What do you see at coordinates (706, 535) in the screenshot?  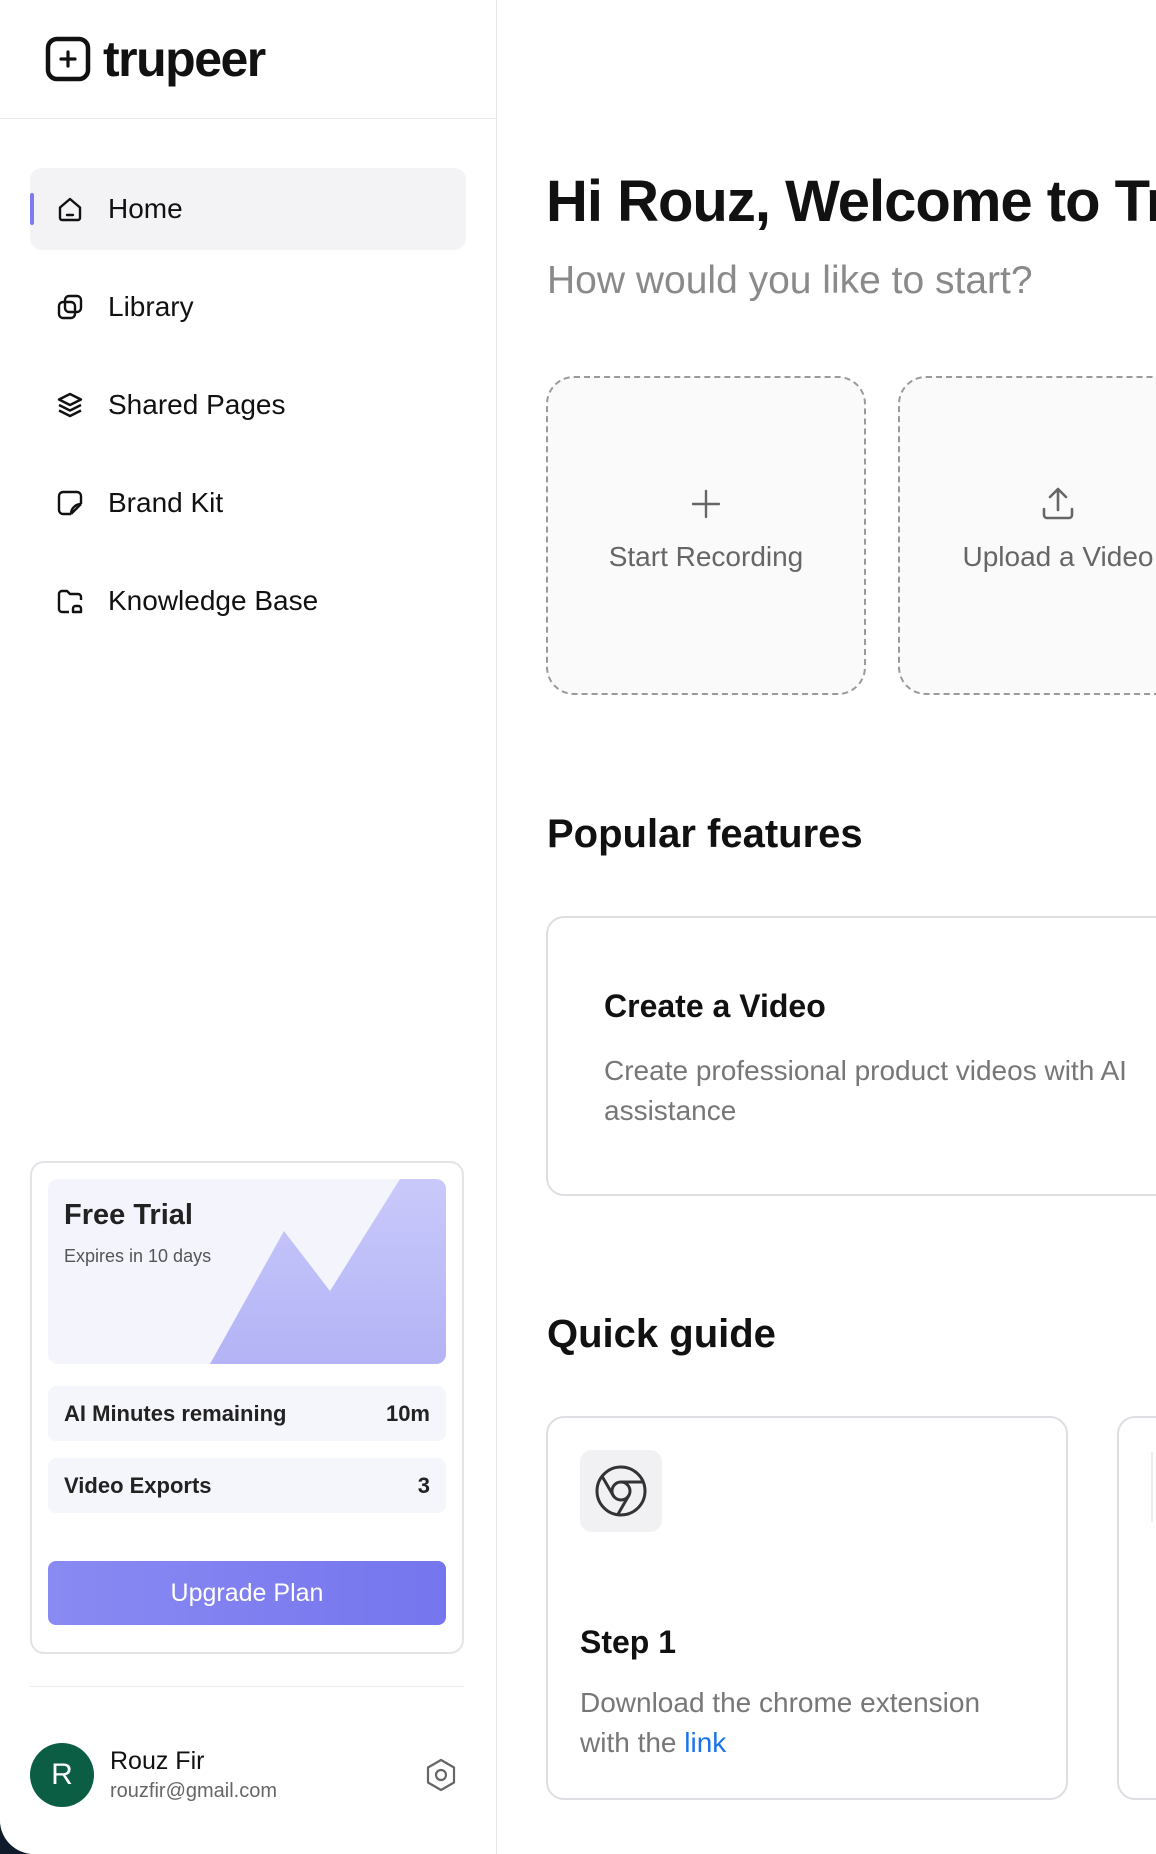 I see `start-recording-card: Start Recording` at bounding box center [706, 535].